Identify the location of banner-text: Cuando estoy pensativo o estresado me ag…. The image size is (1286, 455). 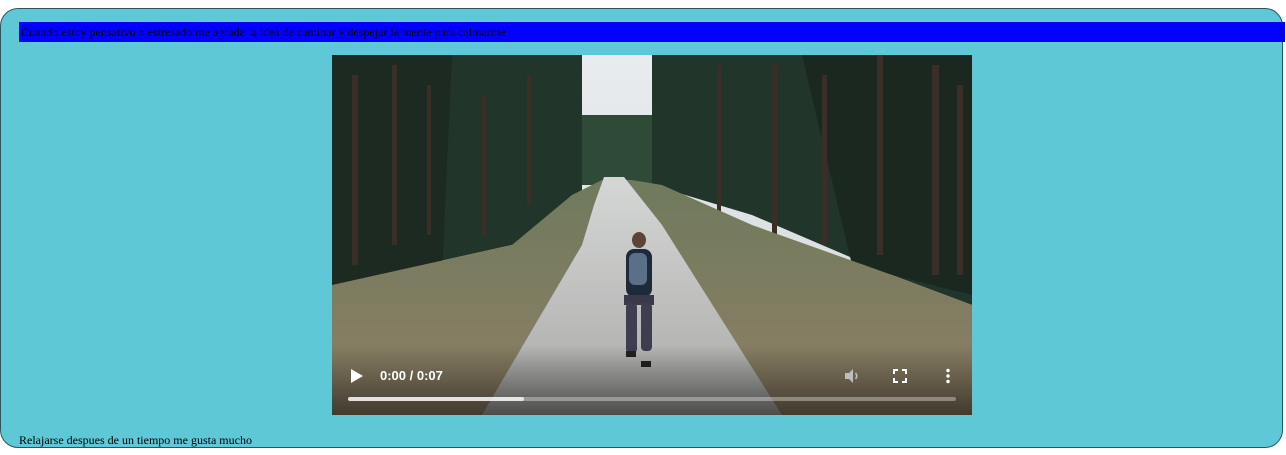
(652, 32).